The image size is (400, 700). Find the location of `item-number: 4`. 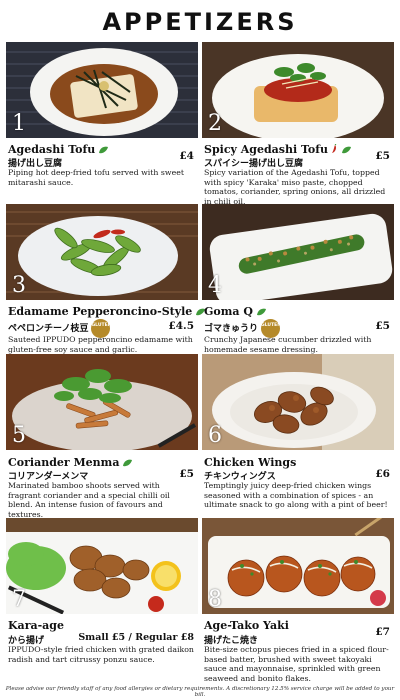

item-number: 4 is located at coordinates (215, 285).